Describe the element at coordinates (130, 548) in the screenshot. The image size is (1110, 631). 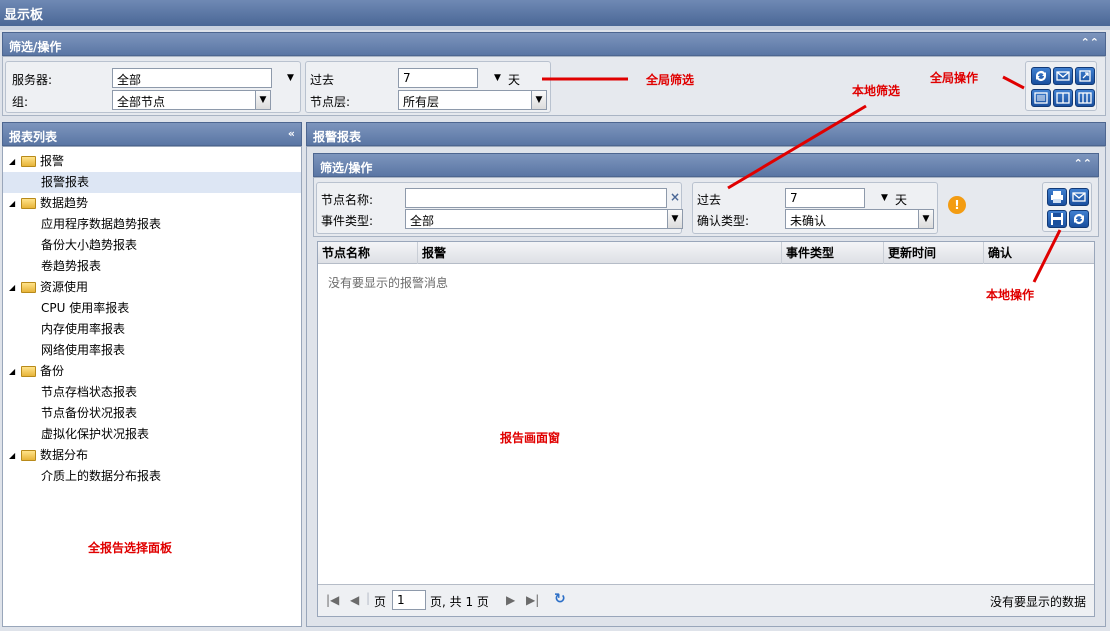
I see `annotation-report-select-panel: 全报告选择面板` at that location.